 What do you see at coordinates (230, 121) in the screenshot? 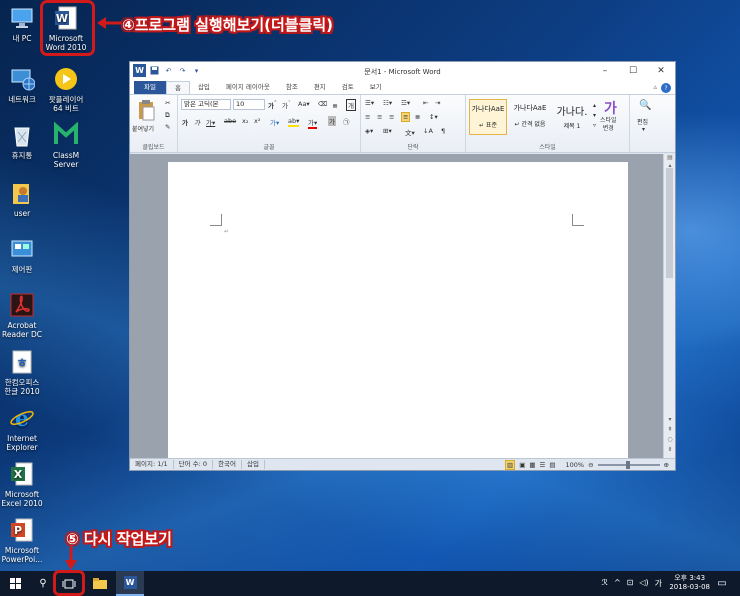
I see `strikethrough-icon: abe` at bounding box center [230, 121].